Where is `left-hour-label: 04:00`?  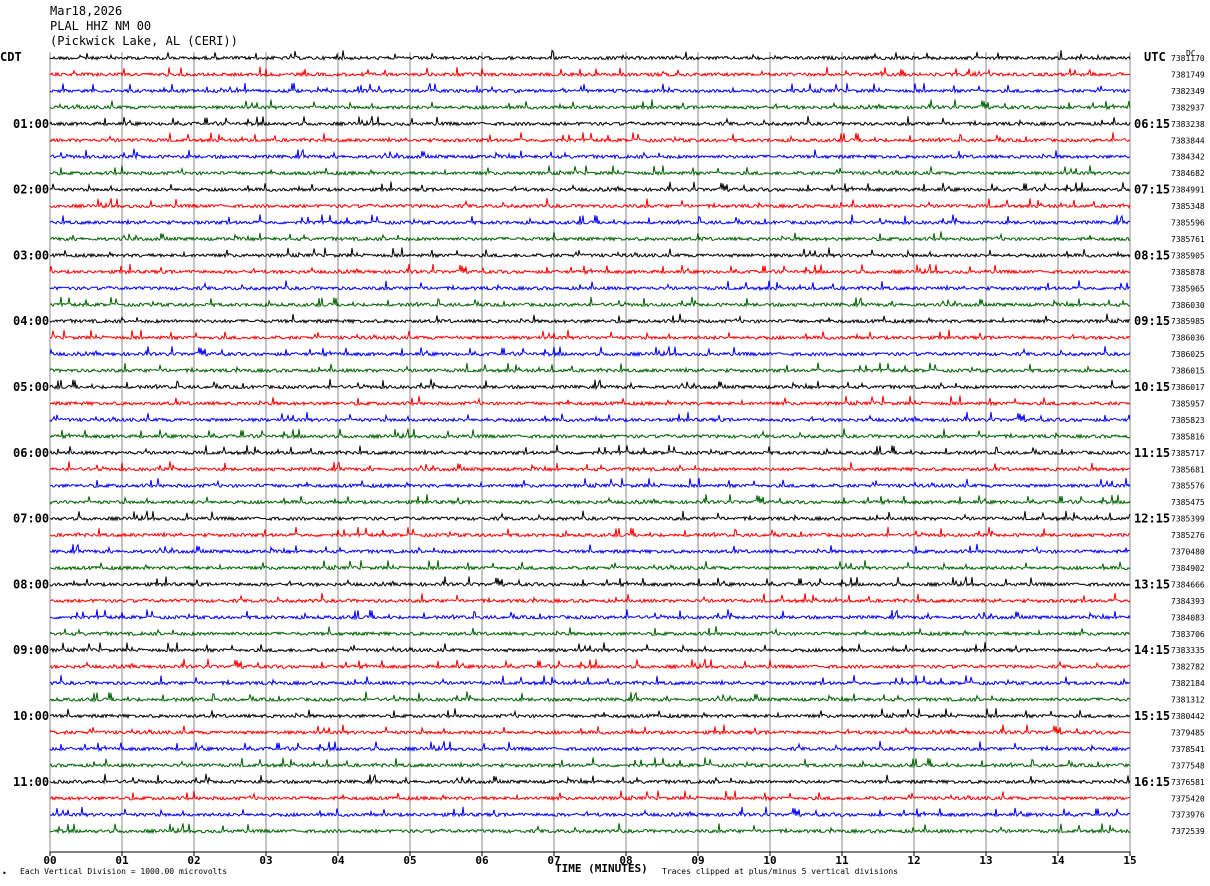 left-hour-label: 04:00 is located at coordinates (31, 321).